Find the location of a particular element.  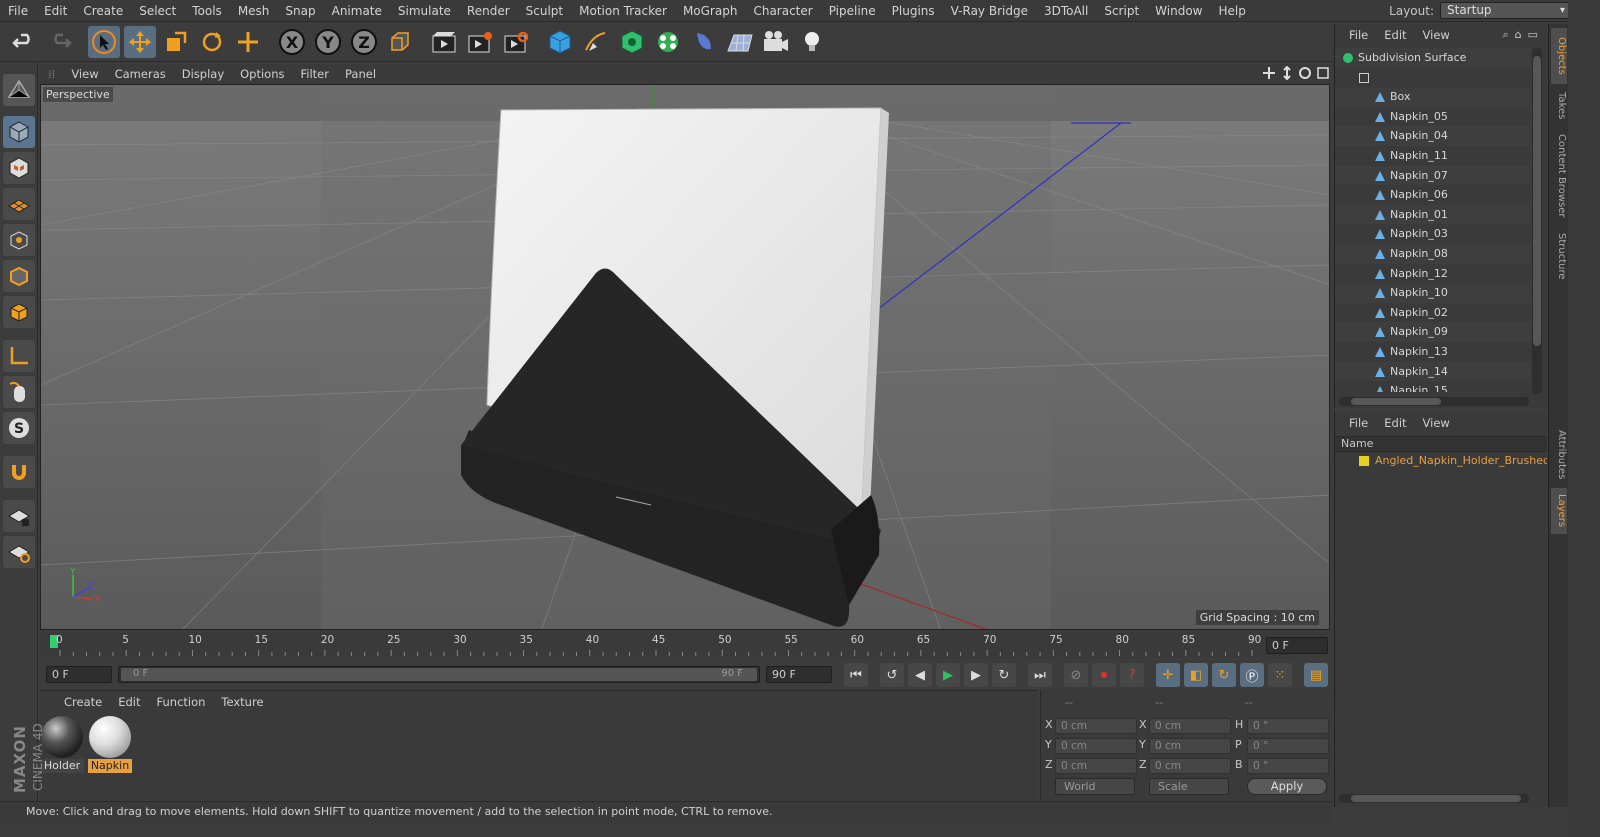

tree-row: Napkin_13 is located at coordinates (1433, 352).